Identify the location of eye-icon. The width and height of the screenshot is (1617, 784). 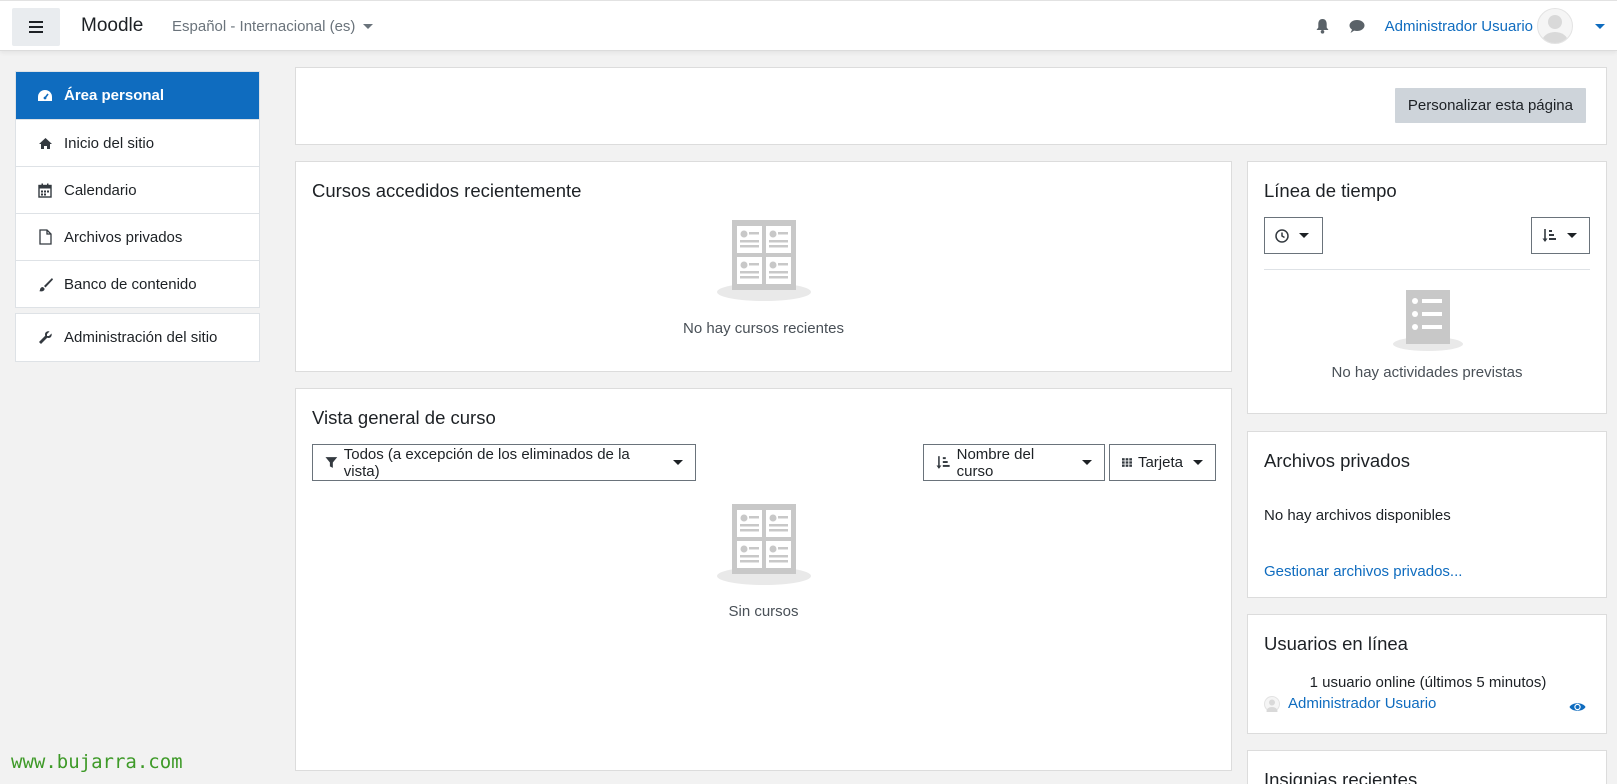
(1577, 707).